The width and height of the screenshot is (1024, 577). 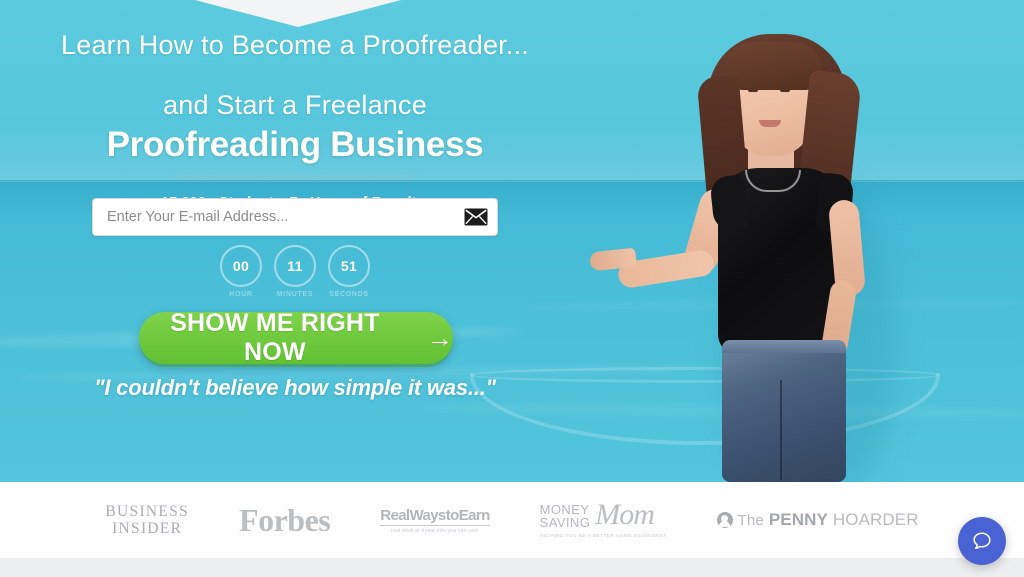 I want to click on logo-msm-script: Mom, so click(x=625, y=514).